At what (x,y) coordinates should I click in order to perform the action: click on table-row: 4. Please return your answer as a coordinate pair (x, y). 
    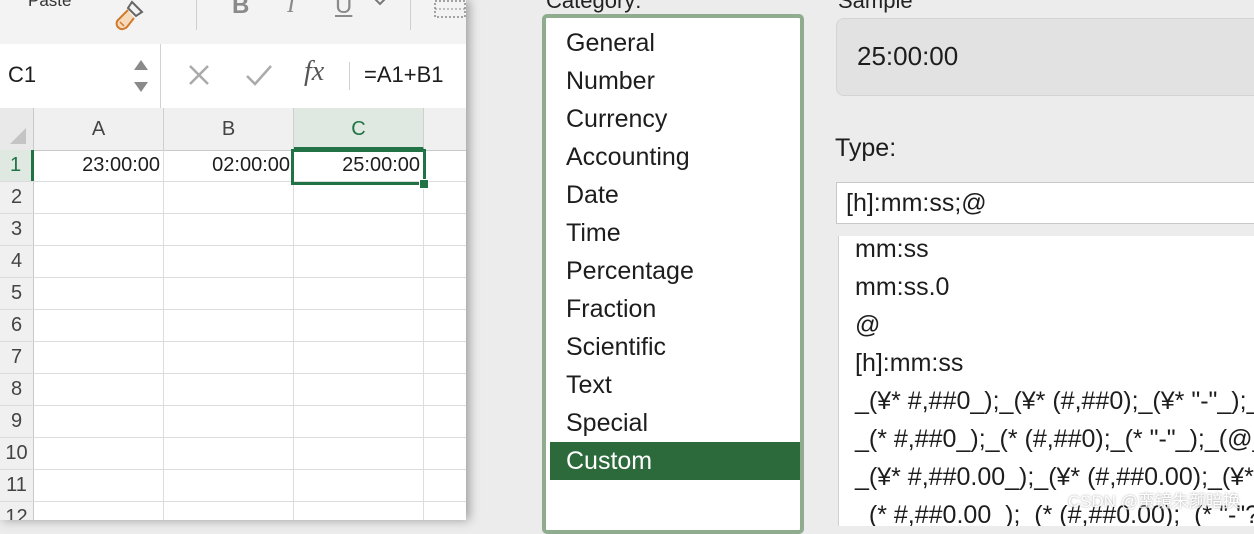
    Looking at the image, I should click on (233, 262).